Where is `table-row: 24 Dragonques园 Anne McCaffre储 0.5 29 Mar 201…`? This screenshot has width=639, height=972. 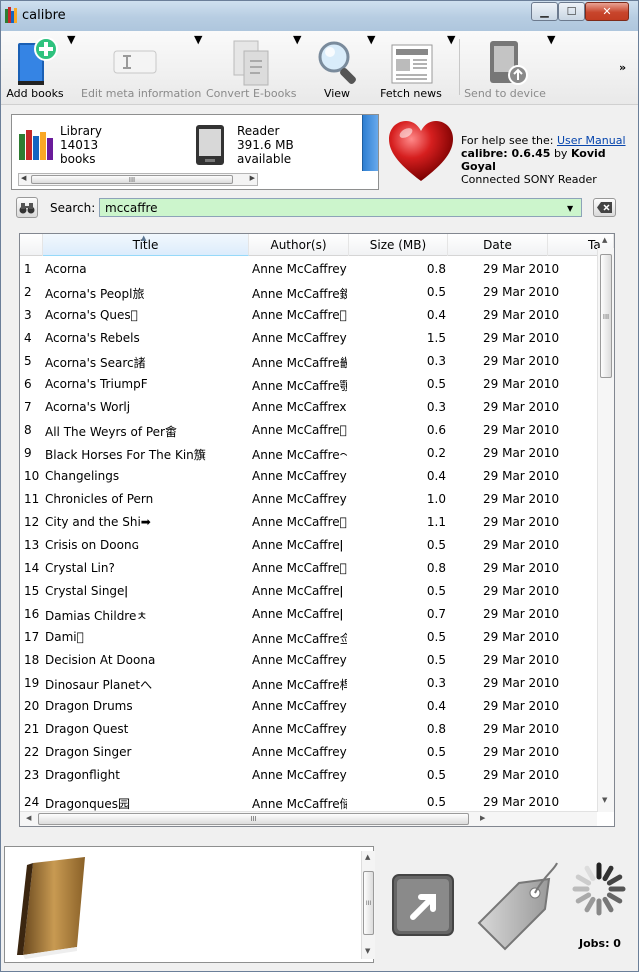
table-row: 24 Dragonques园 Anne McCaffre储 0.5 29 Mar 201… is located at coordinates (308, 801).